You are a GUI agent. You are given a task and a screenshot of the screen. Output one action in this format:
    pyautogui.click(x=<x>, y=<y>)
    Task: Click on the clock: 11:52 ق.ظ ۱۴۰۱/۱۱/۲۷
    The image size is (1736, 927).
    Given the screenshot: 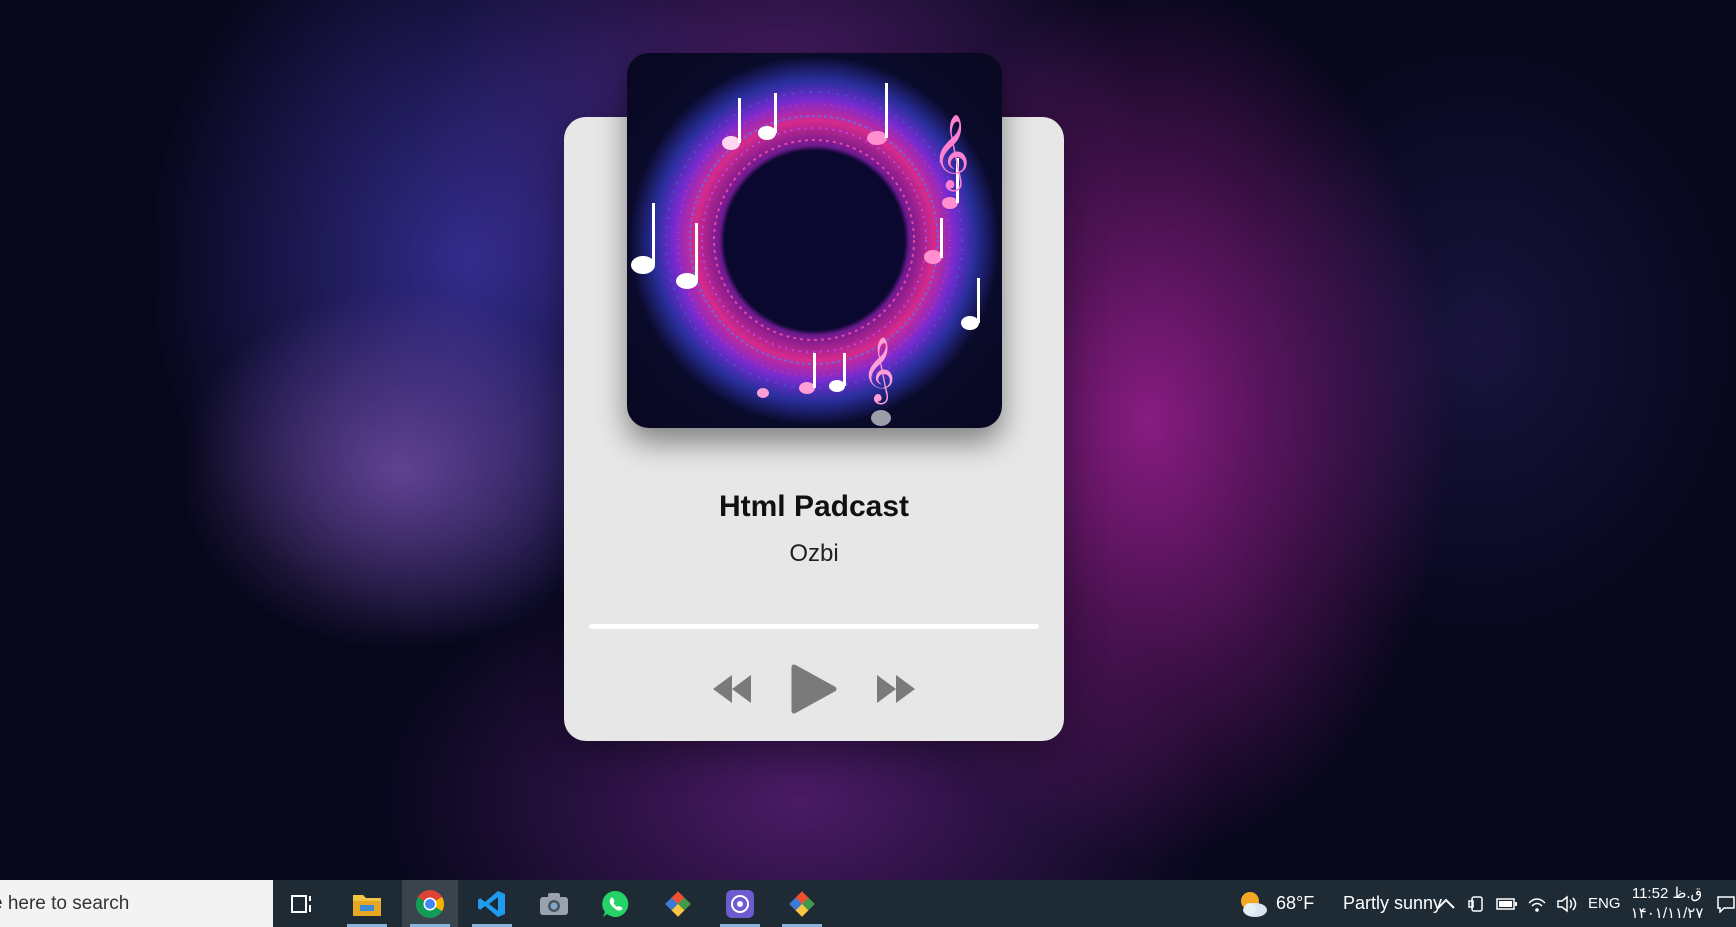 What is the action you would take?
    pyautogui.click(x=1667, y=904)
    